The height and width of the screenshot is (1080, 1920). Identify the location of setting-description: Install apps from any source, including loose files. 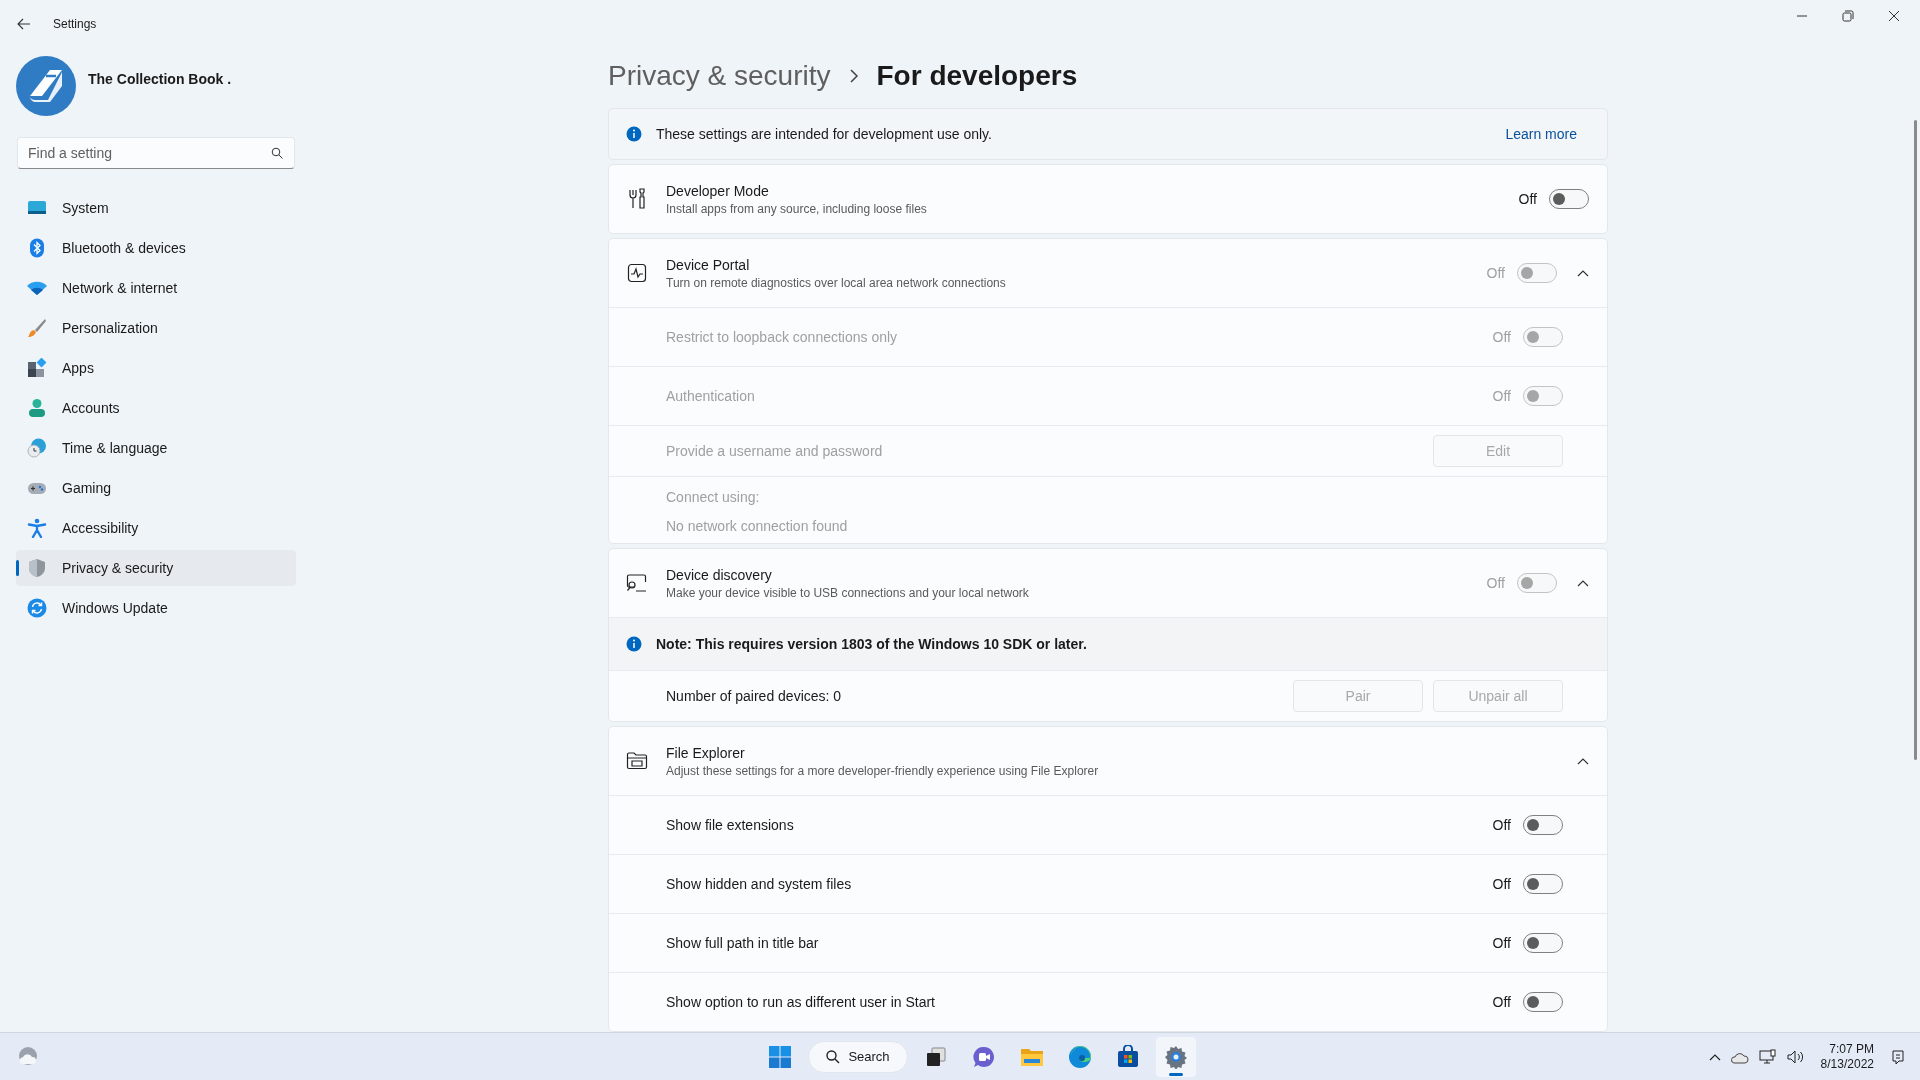
(797, 208).